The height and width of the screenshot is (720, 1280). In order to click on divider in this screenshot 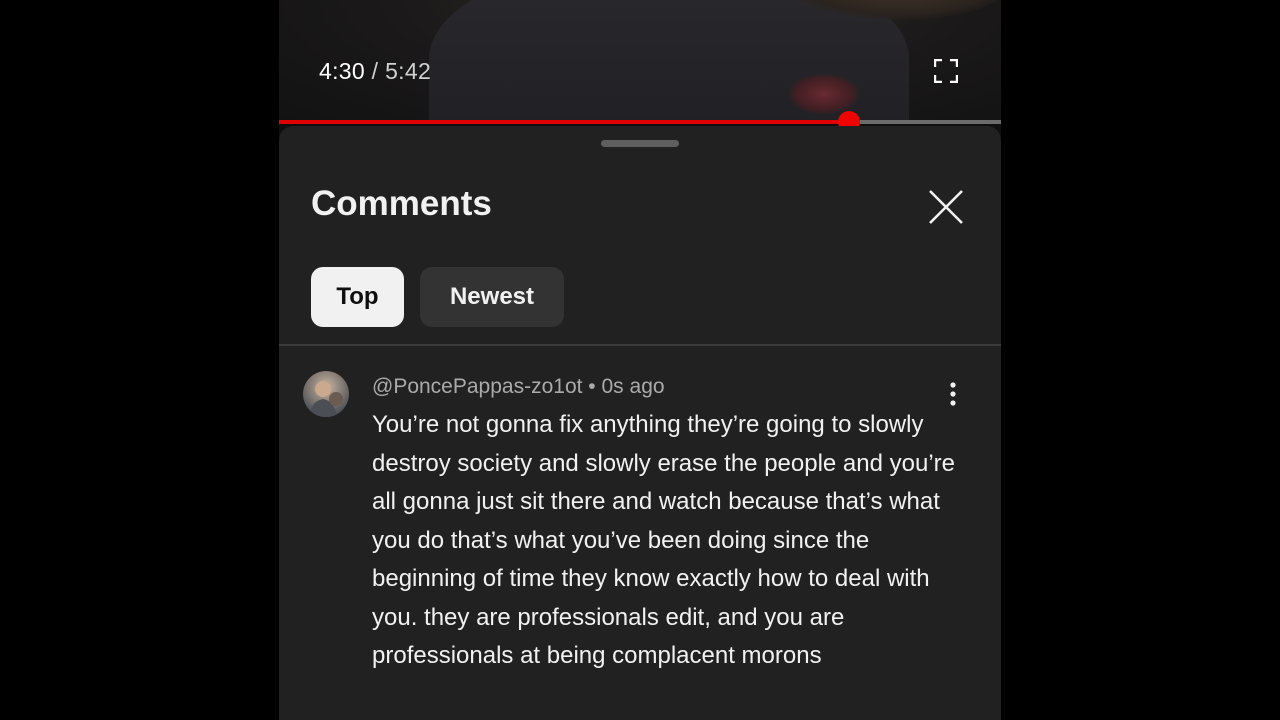, I will do `click(640, 345)`.